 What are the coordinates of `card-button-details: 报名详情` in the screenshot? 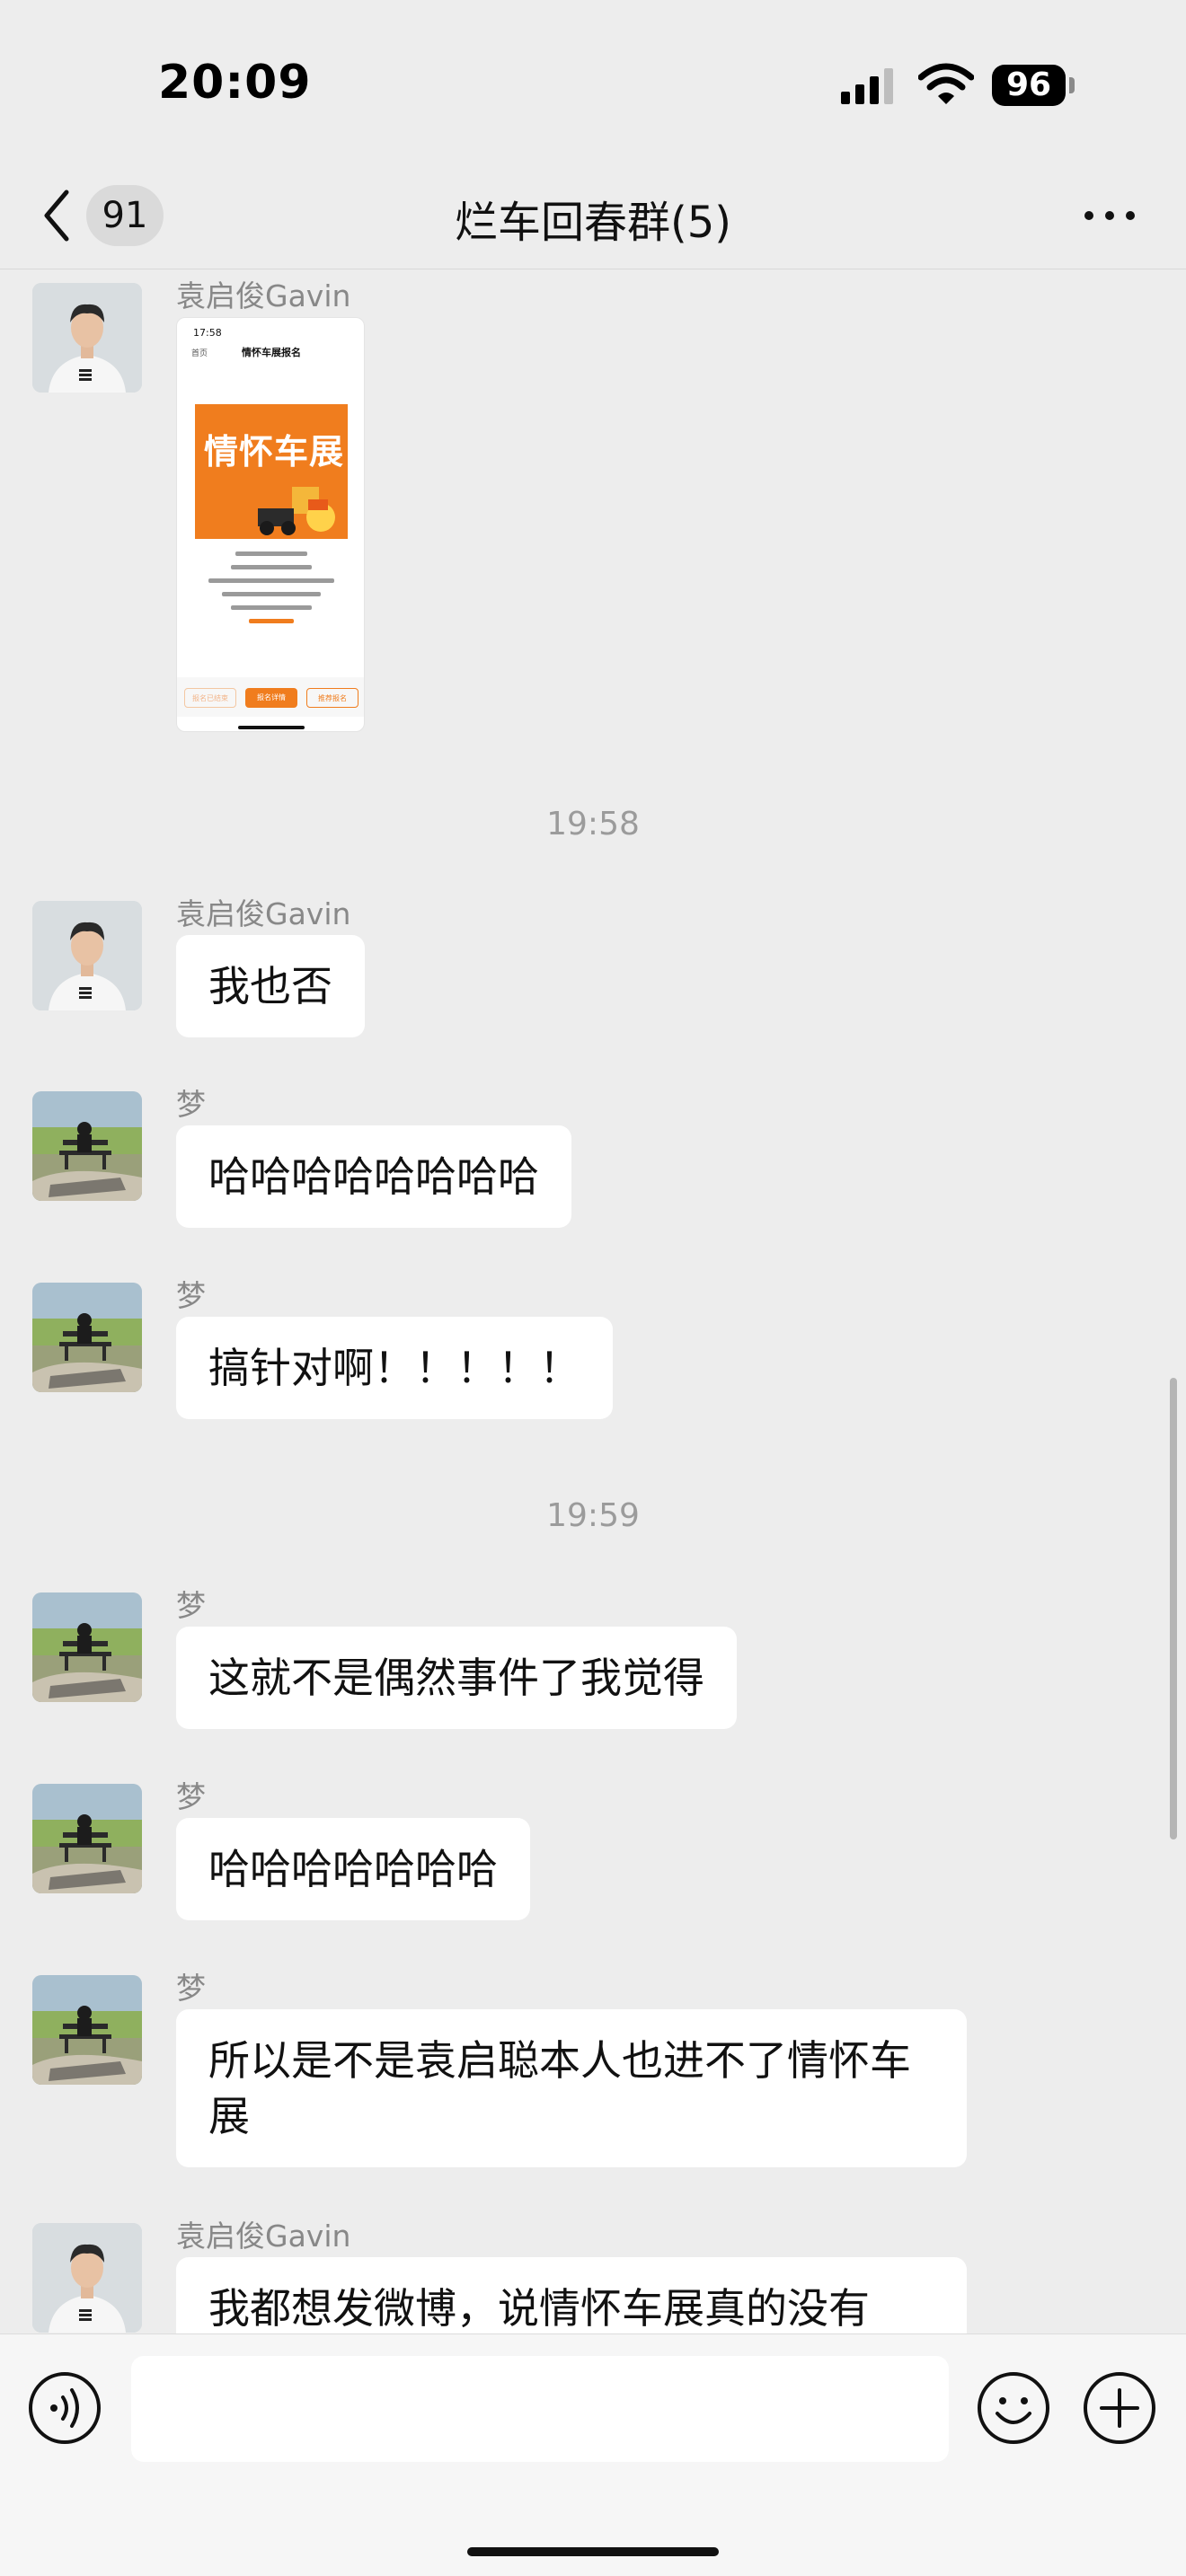 It's located at (271, 698).